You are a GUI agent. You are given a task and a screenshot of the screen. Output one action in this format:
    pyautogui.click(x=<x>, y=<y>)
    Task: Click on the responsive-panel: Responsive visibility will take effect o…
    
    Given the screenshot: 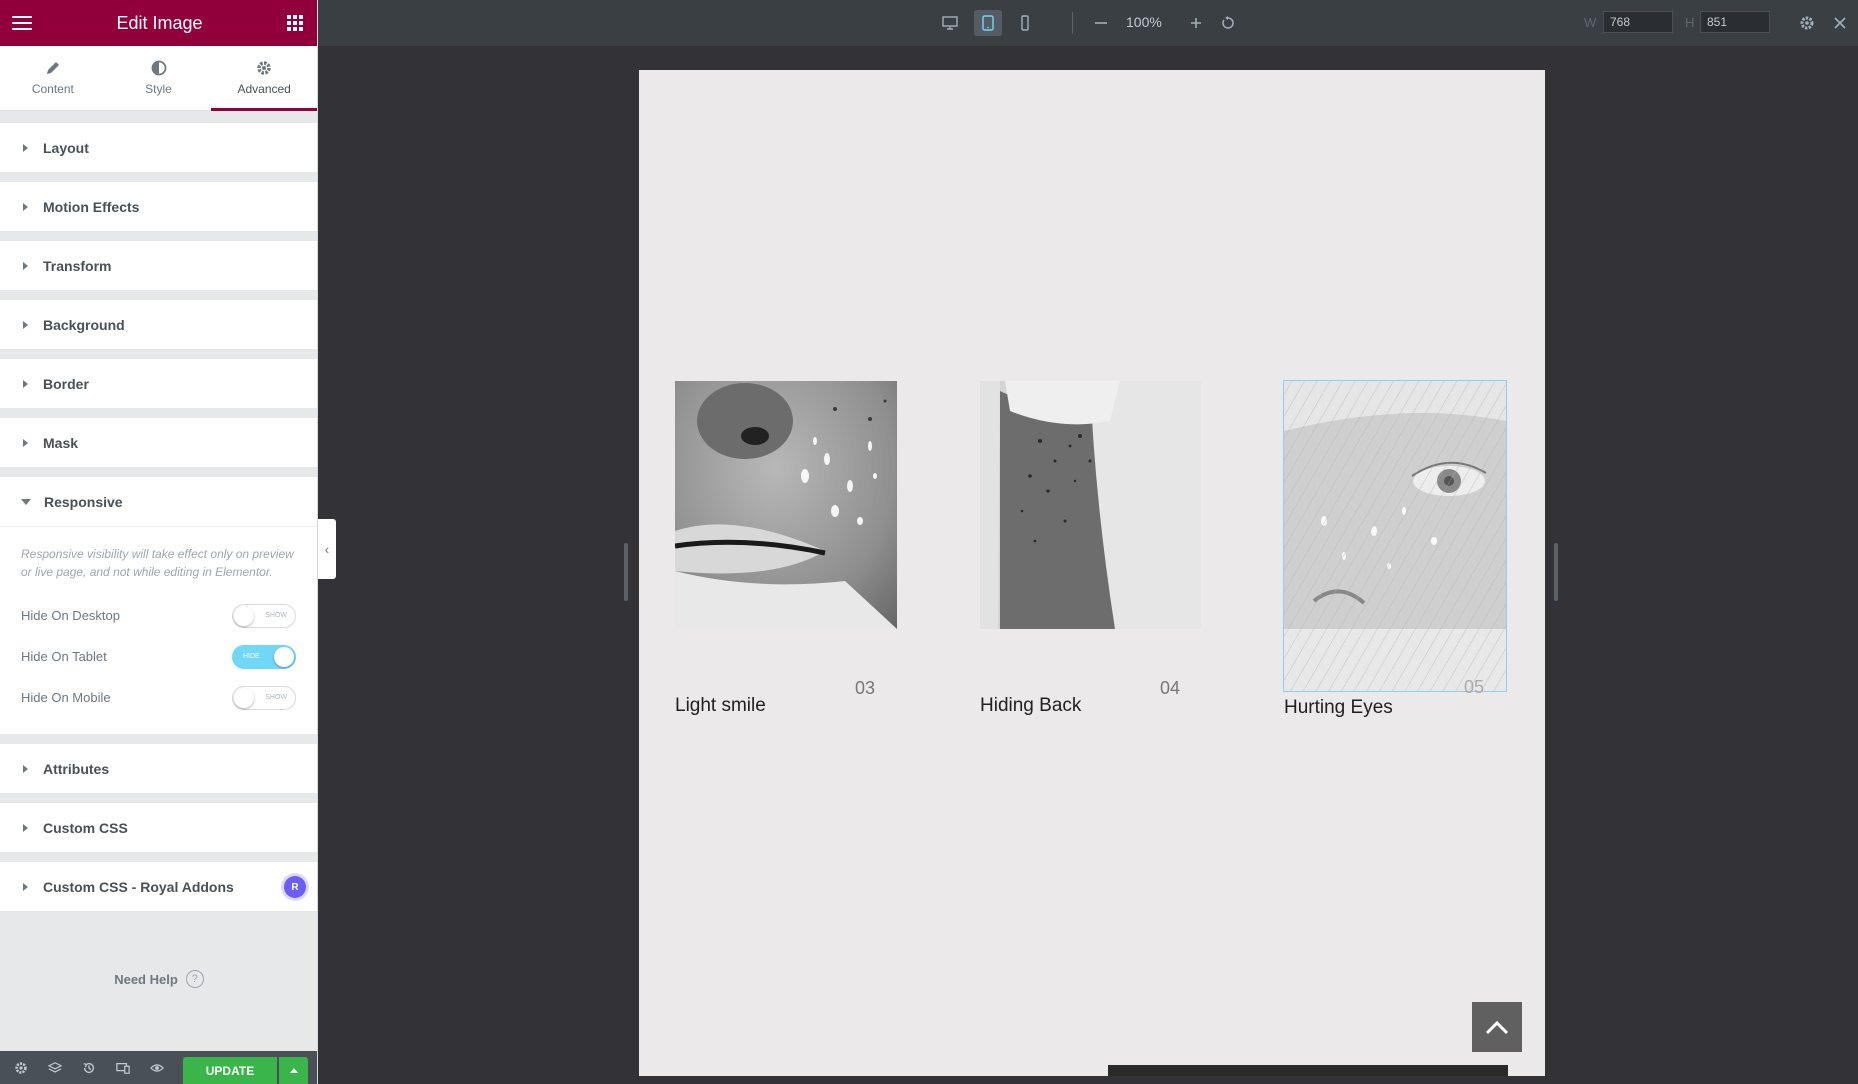 What is the action you would take?
    pyautogui.click(x=158, y=630)
    